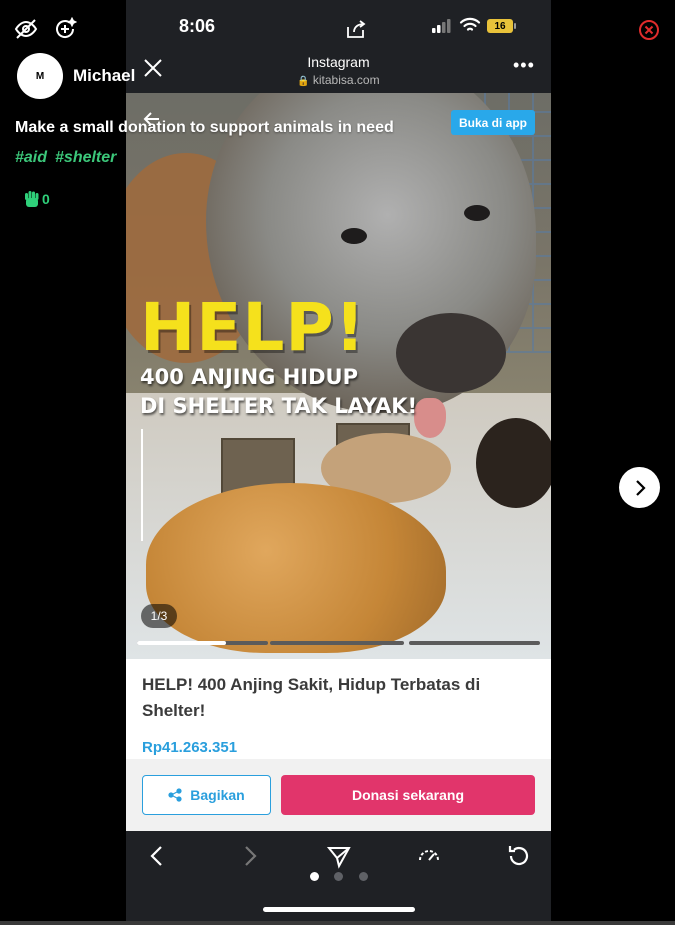 This screenshot has height=925, width=675. Describe the element at coordinates (142, 485) in the screenshot. I see `text-cursor` at that location.